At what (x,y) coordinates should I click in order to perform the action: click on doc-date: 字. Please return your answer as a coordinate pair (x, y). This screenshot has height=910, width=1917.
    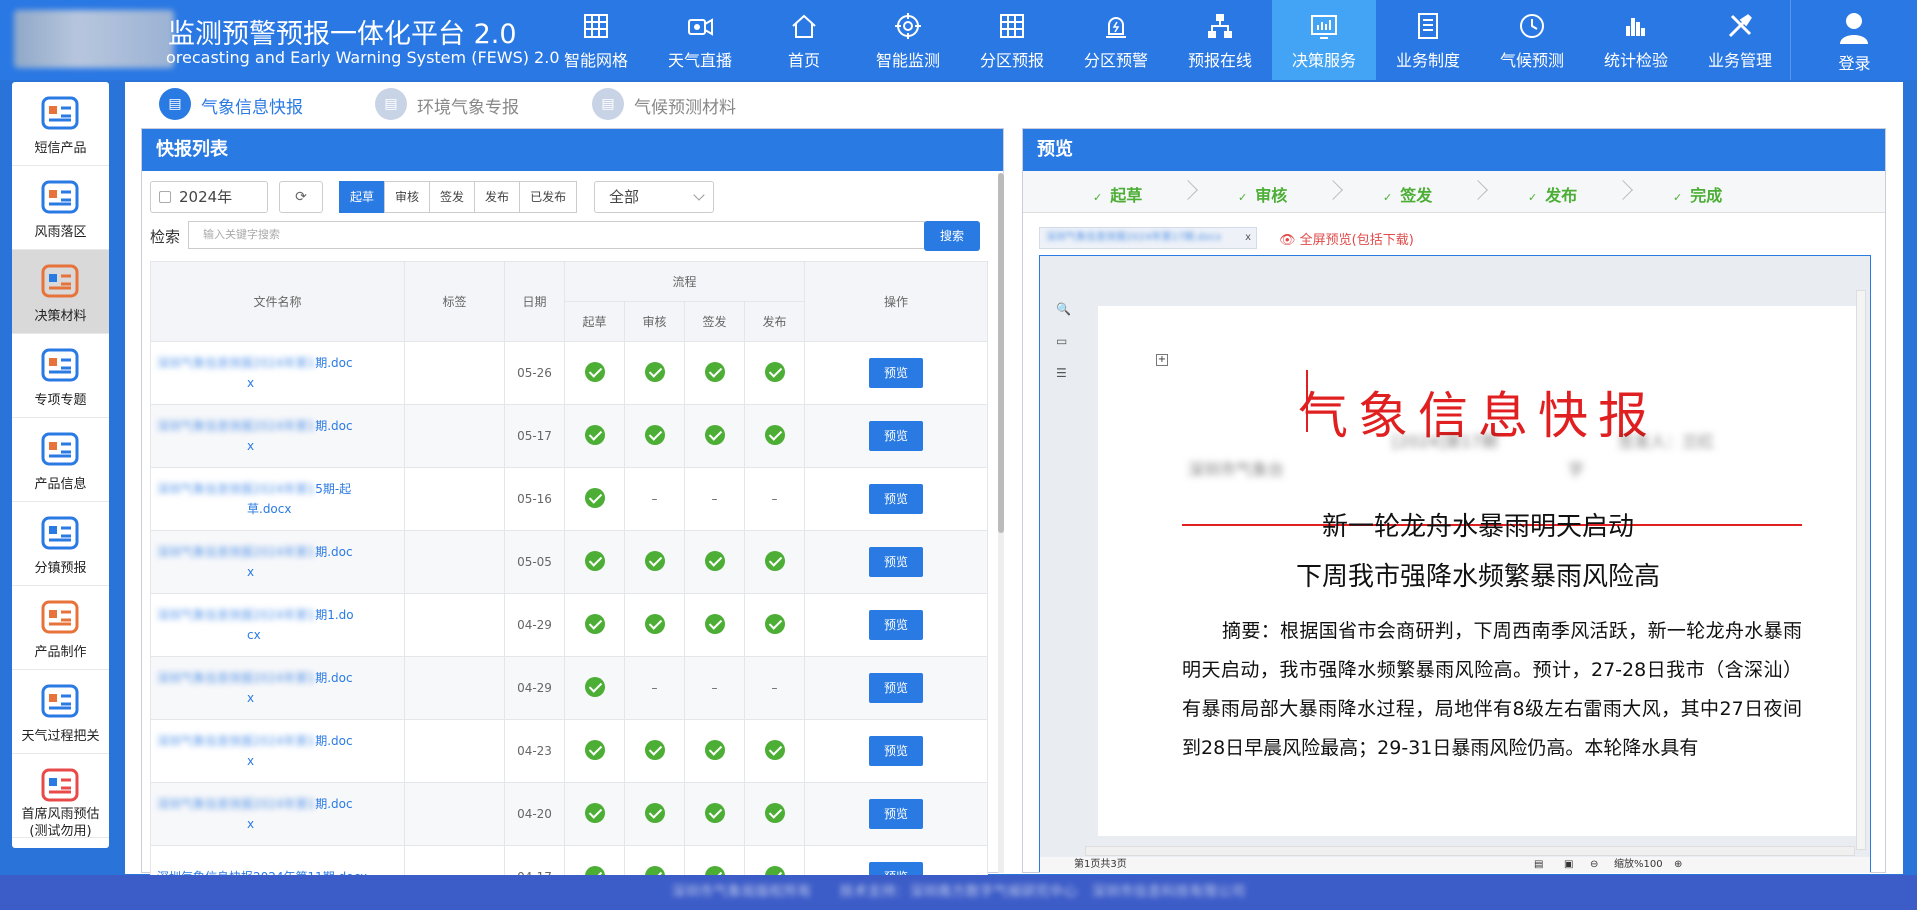
    Looking at the image, I should click on (1576, 469).